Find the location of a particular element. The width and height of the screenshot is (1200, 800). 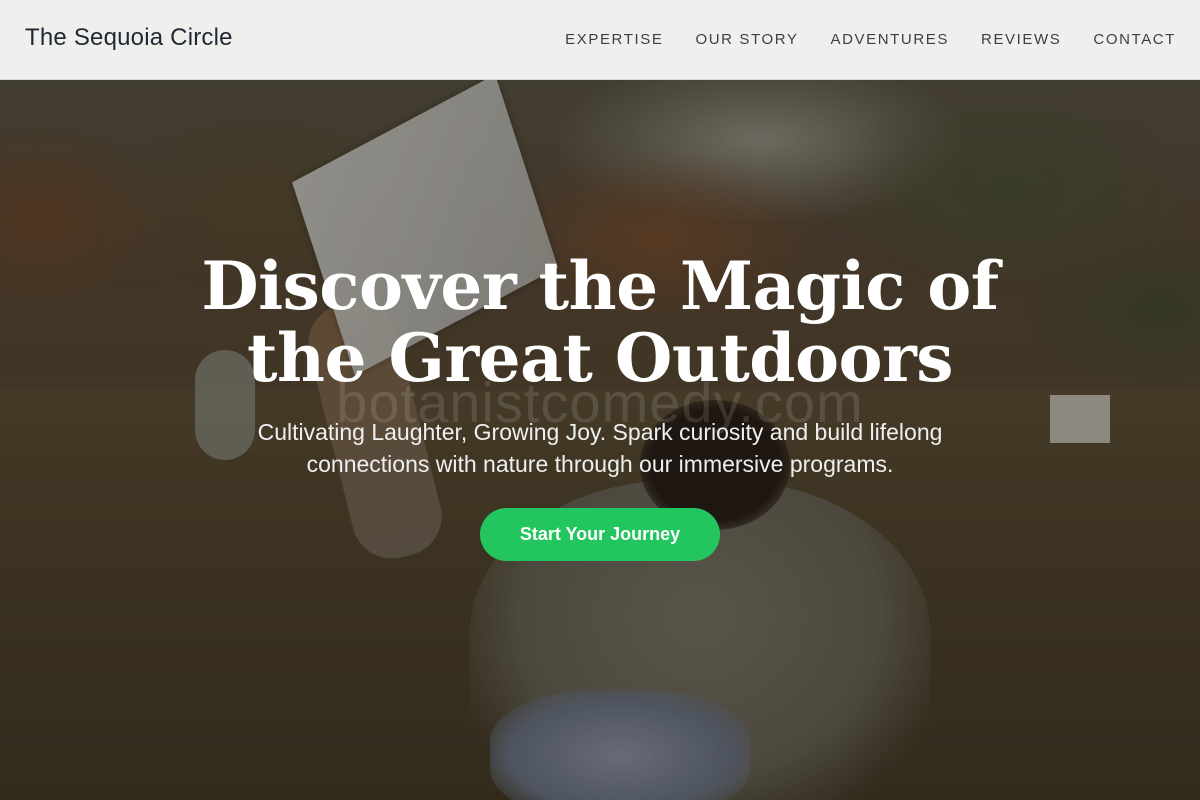

nav-link-contact: CONTACT is located at coordinates (1134, 39).